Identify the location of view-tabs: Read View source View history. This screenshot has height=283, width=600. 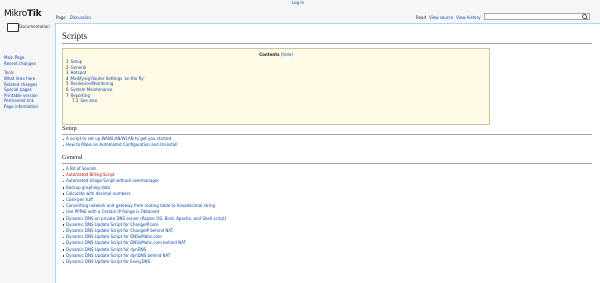
(450, 17).